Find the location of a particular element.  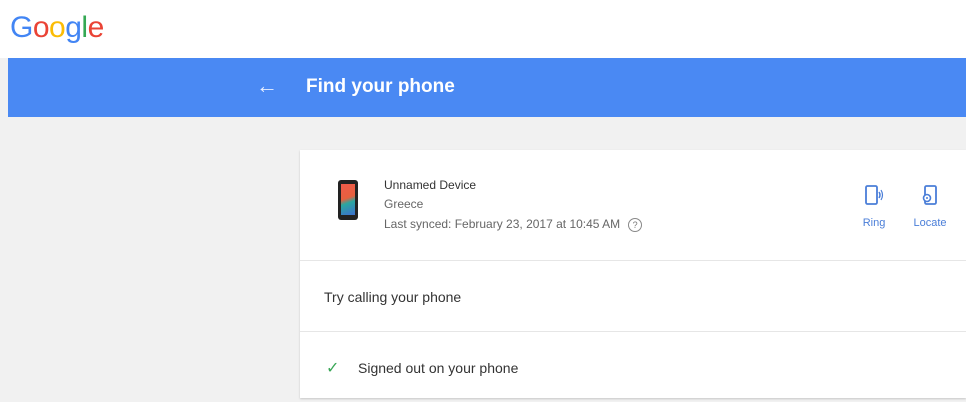

ring-button: Ring is located at coordinates (874, 206).